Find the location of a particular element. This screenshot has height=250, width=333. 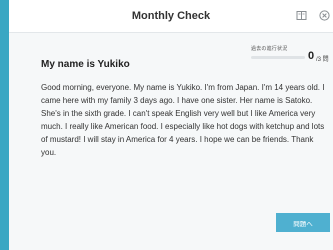

progress-label: 過去の進行状況 is located at coordinates (269, 49).